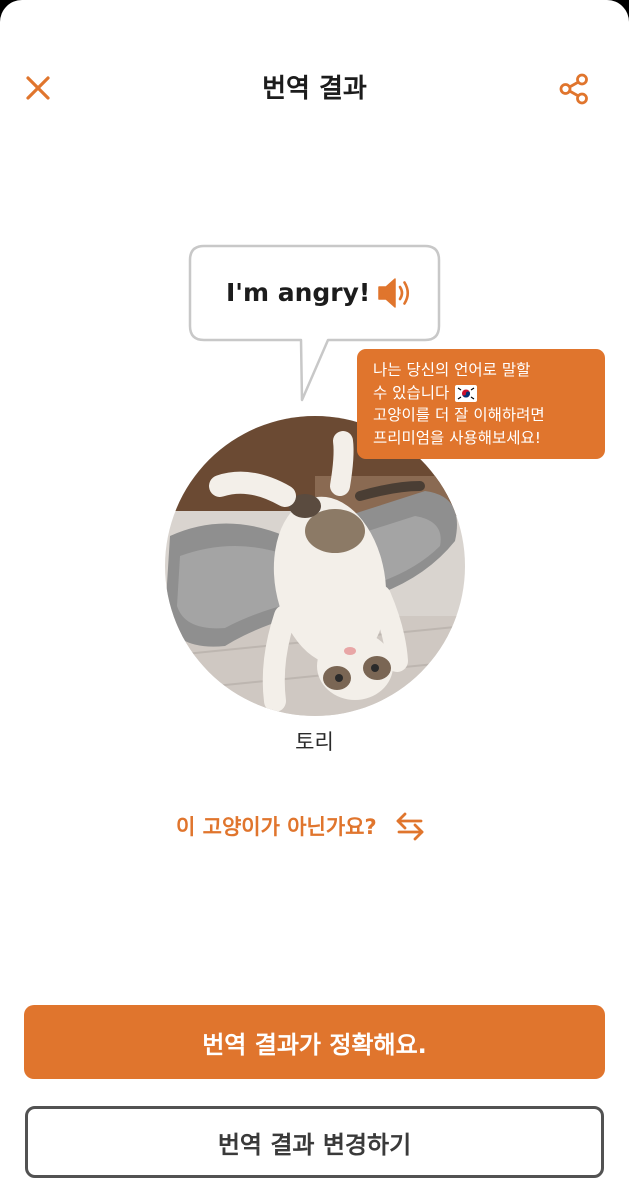 The width and height of the screenshot is (629, 1200). I want to click on share-button, so click(574, 89).